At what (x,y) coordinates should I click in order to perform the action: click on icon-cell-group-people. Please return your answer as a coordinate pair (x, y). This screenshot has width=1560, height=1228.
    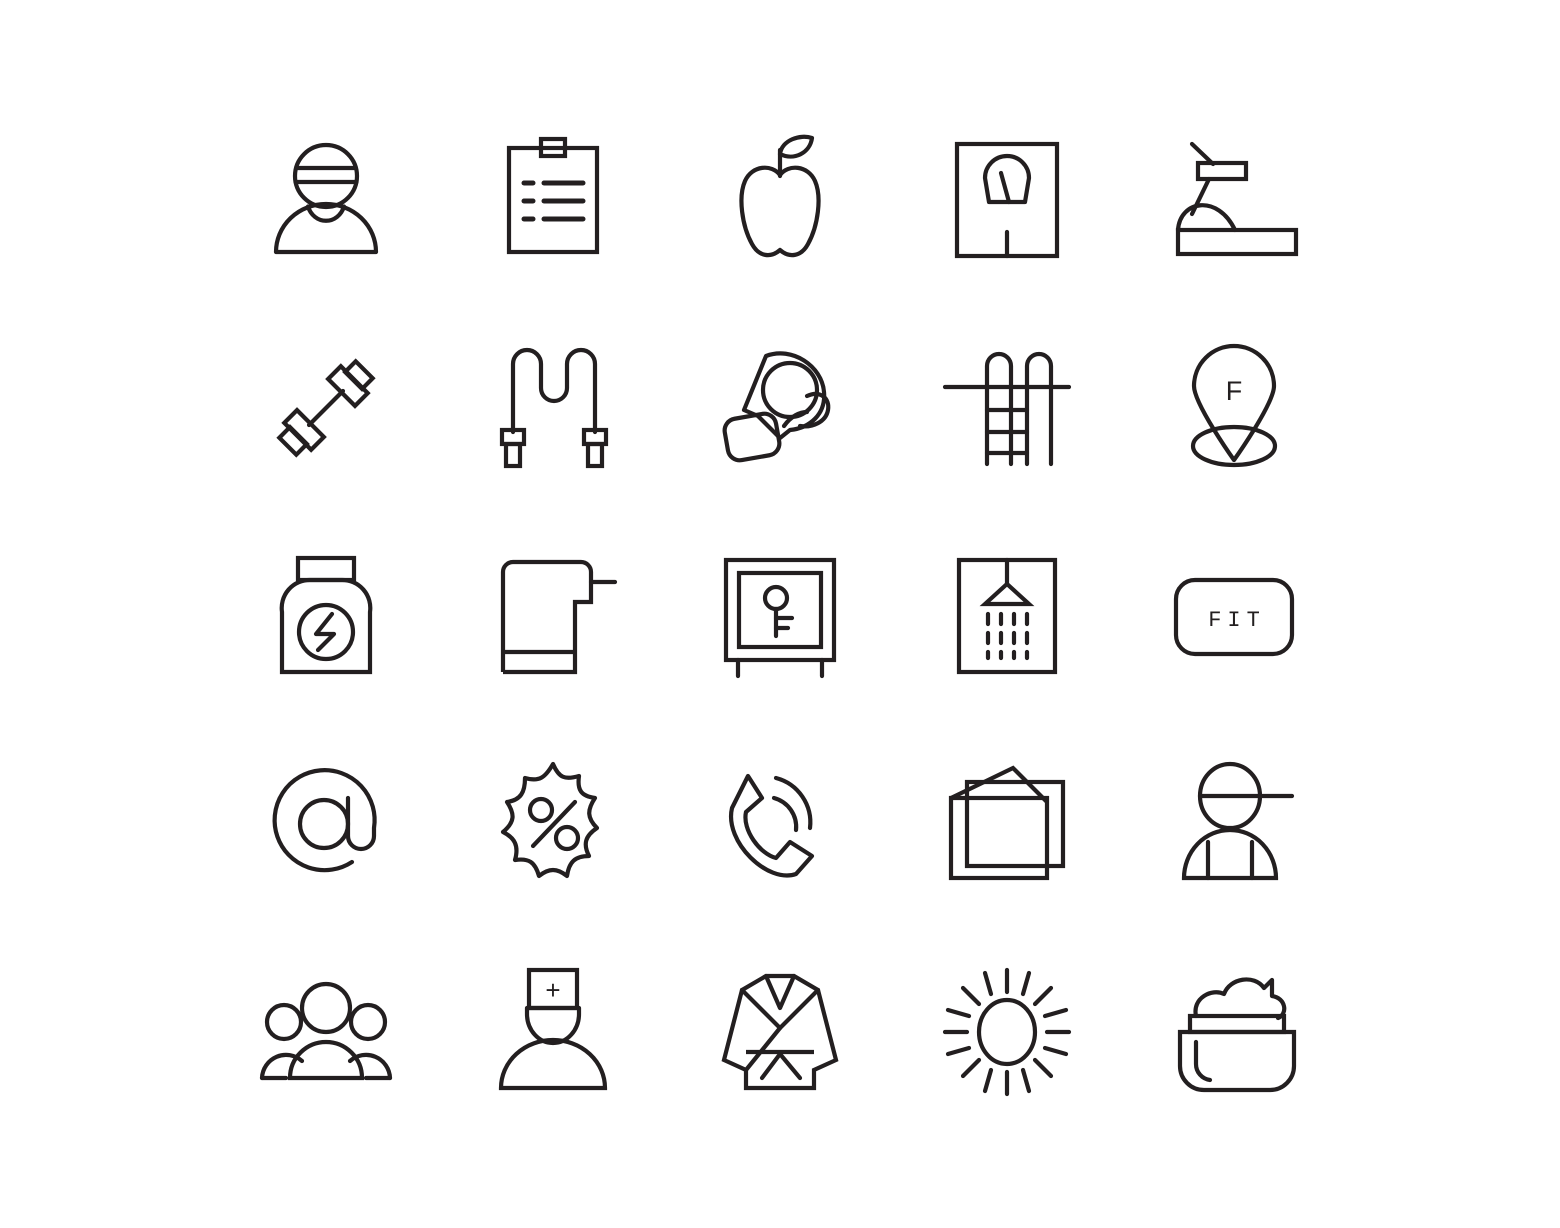
    Looking at the image, I should click on (325, 1032).